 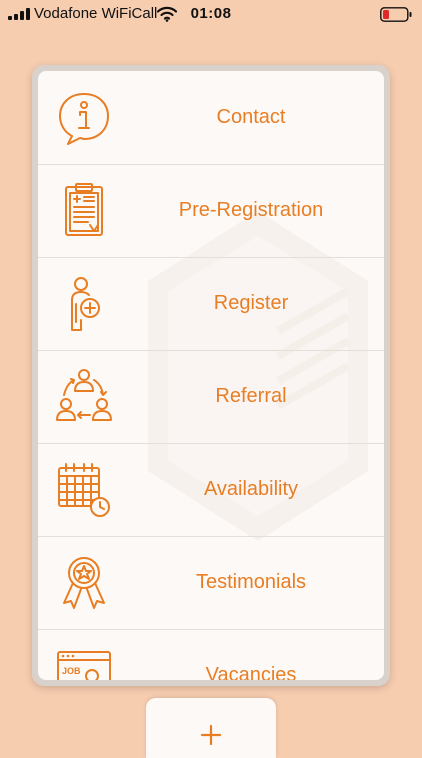 What do you see at coordinates (71, 671) in the screenshot?
I see `svg-text: JOB` at bounding box center [71, 671].